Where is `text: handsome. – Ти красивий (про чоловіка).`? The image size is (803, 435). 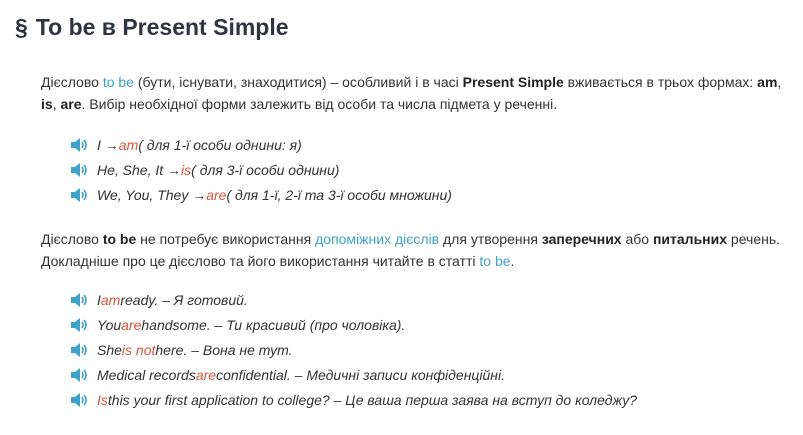
text: handsome. – Ти красивий (про чоловіка). is located at coordinates (273, 324).